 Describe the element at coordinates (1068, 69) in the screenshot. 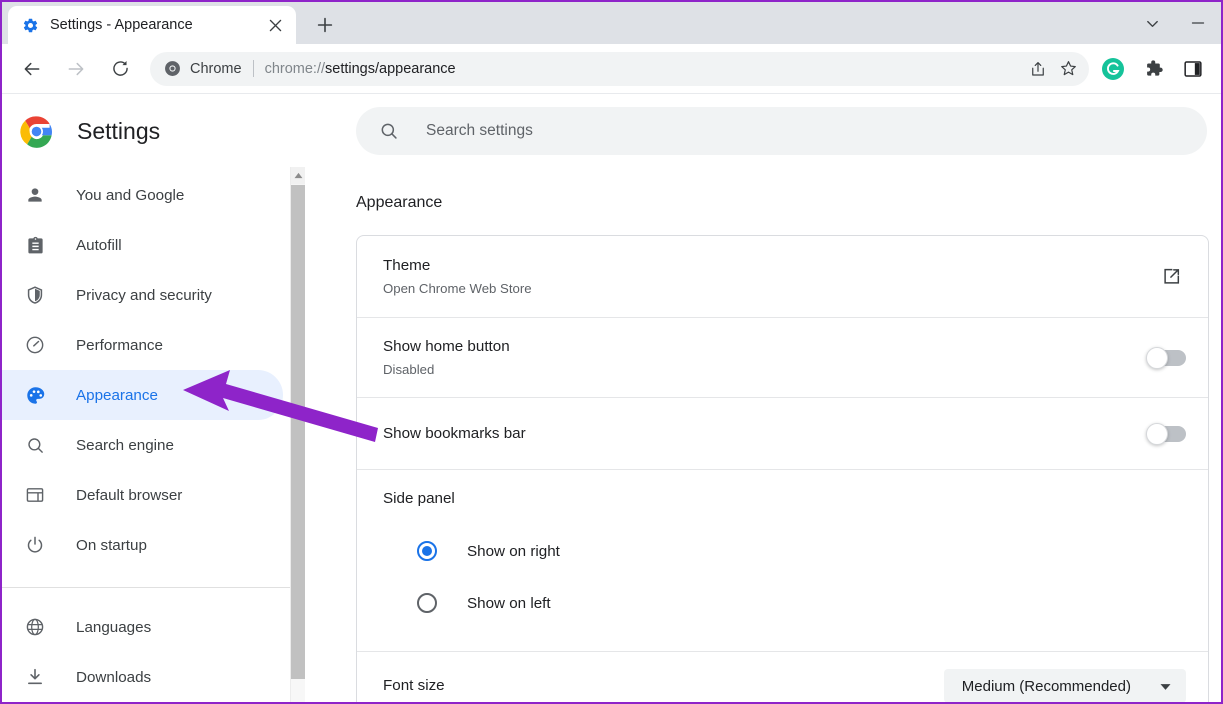

I see `star-icon` at that location.